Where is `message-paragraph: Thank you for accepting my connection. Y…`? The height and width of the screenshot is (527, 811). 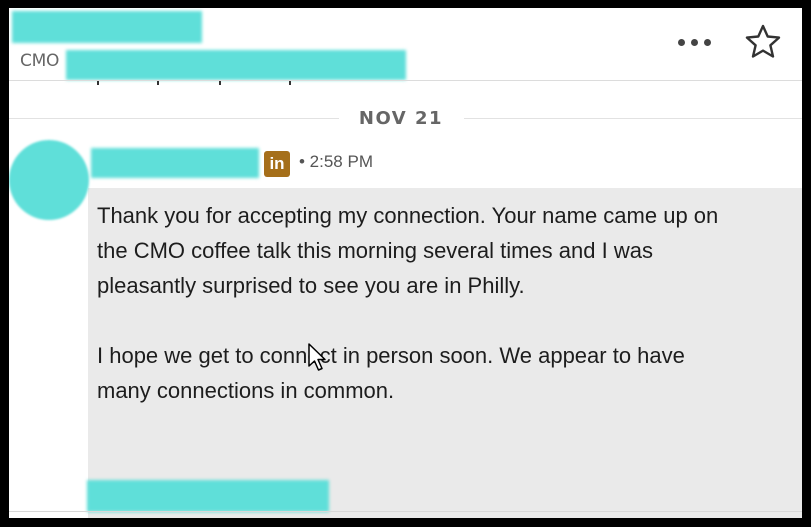
message-paragraph: Thank you for accepting my connection. Y… is located at coordinates (408, 250).